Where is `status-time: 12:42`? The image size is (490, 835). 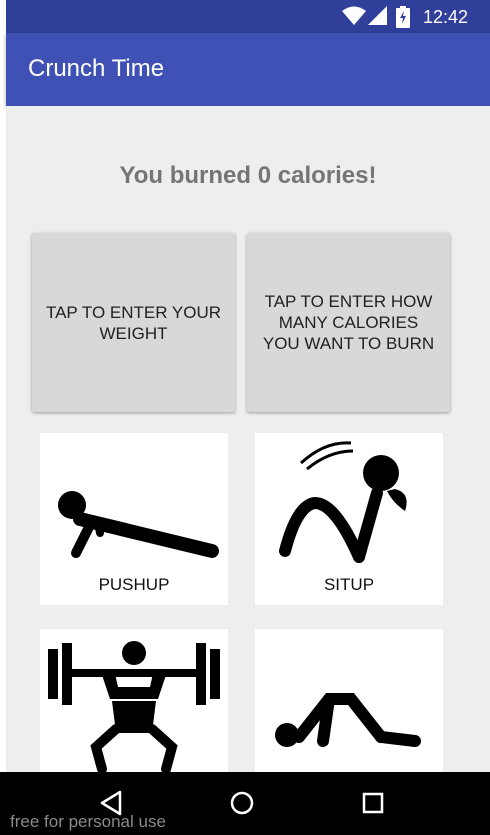
status-time: 12:42 is located at coordinates (445, 17).